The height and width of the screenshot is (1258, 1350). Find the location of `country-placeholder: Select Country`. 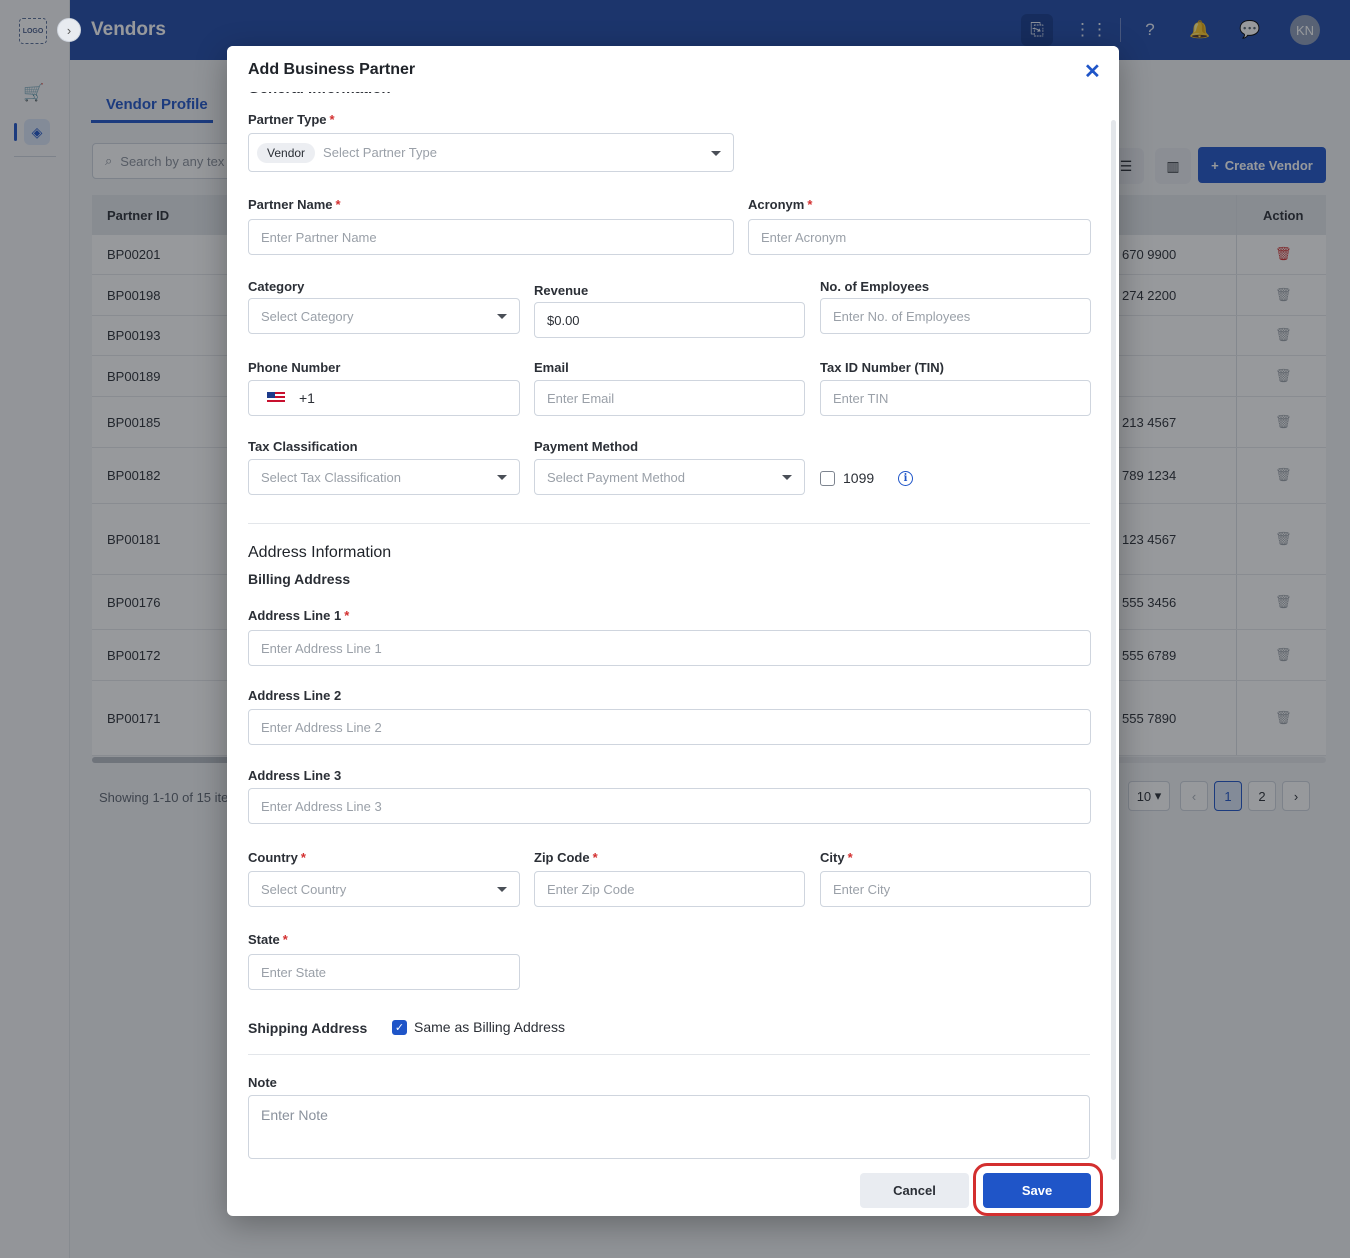

country-placeholder: Select Country is located at coordinates (304, 889).